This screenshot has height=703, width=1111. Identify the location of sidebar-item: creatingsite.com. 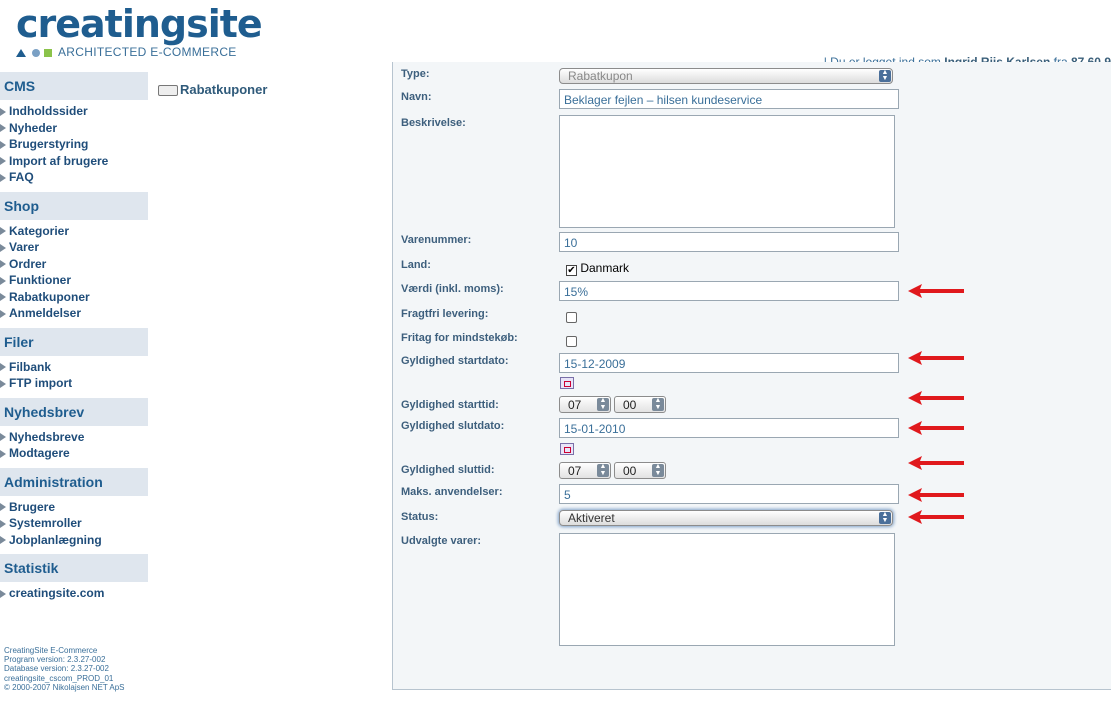
(74, 593).